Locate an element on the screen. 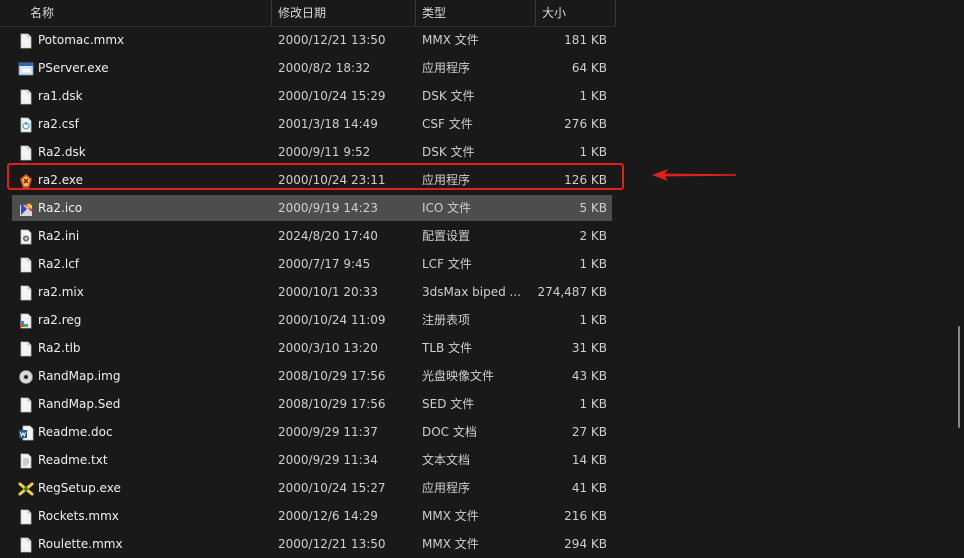  file-name: ra2.reg is located at coordinates (60, 320).